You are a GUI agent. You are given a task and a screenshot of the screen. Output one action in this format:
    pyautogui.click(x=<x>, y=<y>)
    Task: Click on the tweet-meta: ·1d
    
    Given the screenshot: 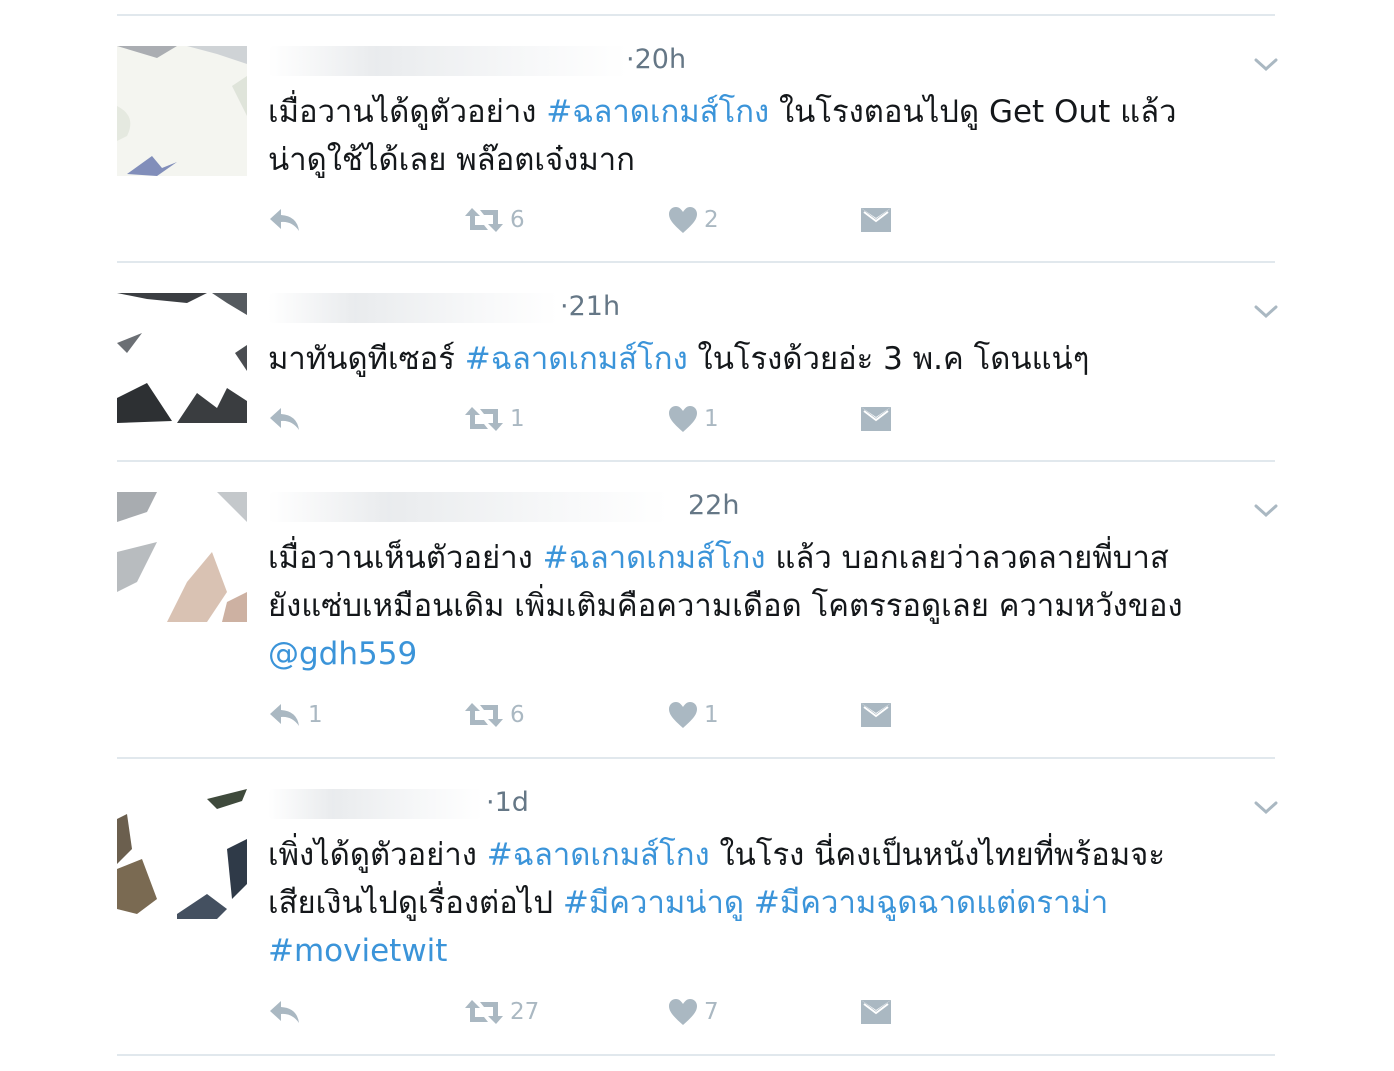 What is the action you would take?
    pyautogui.click(x=618, y=807)
    